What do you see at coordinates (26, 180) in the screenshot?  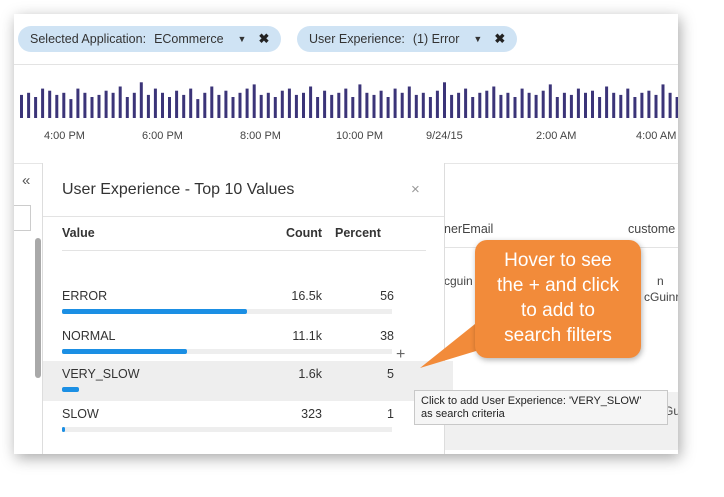 I see `collapse-panel-icon: «` at bounding box center [26, 180].